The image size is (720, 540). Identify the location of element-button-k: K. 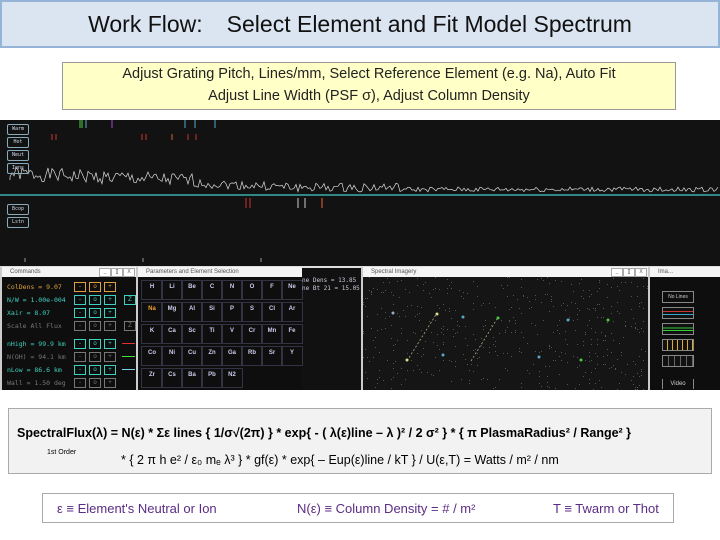
(152, 334).